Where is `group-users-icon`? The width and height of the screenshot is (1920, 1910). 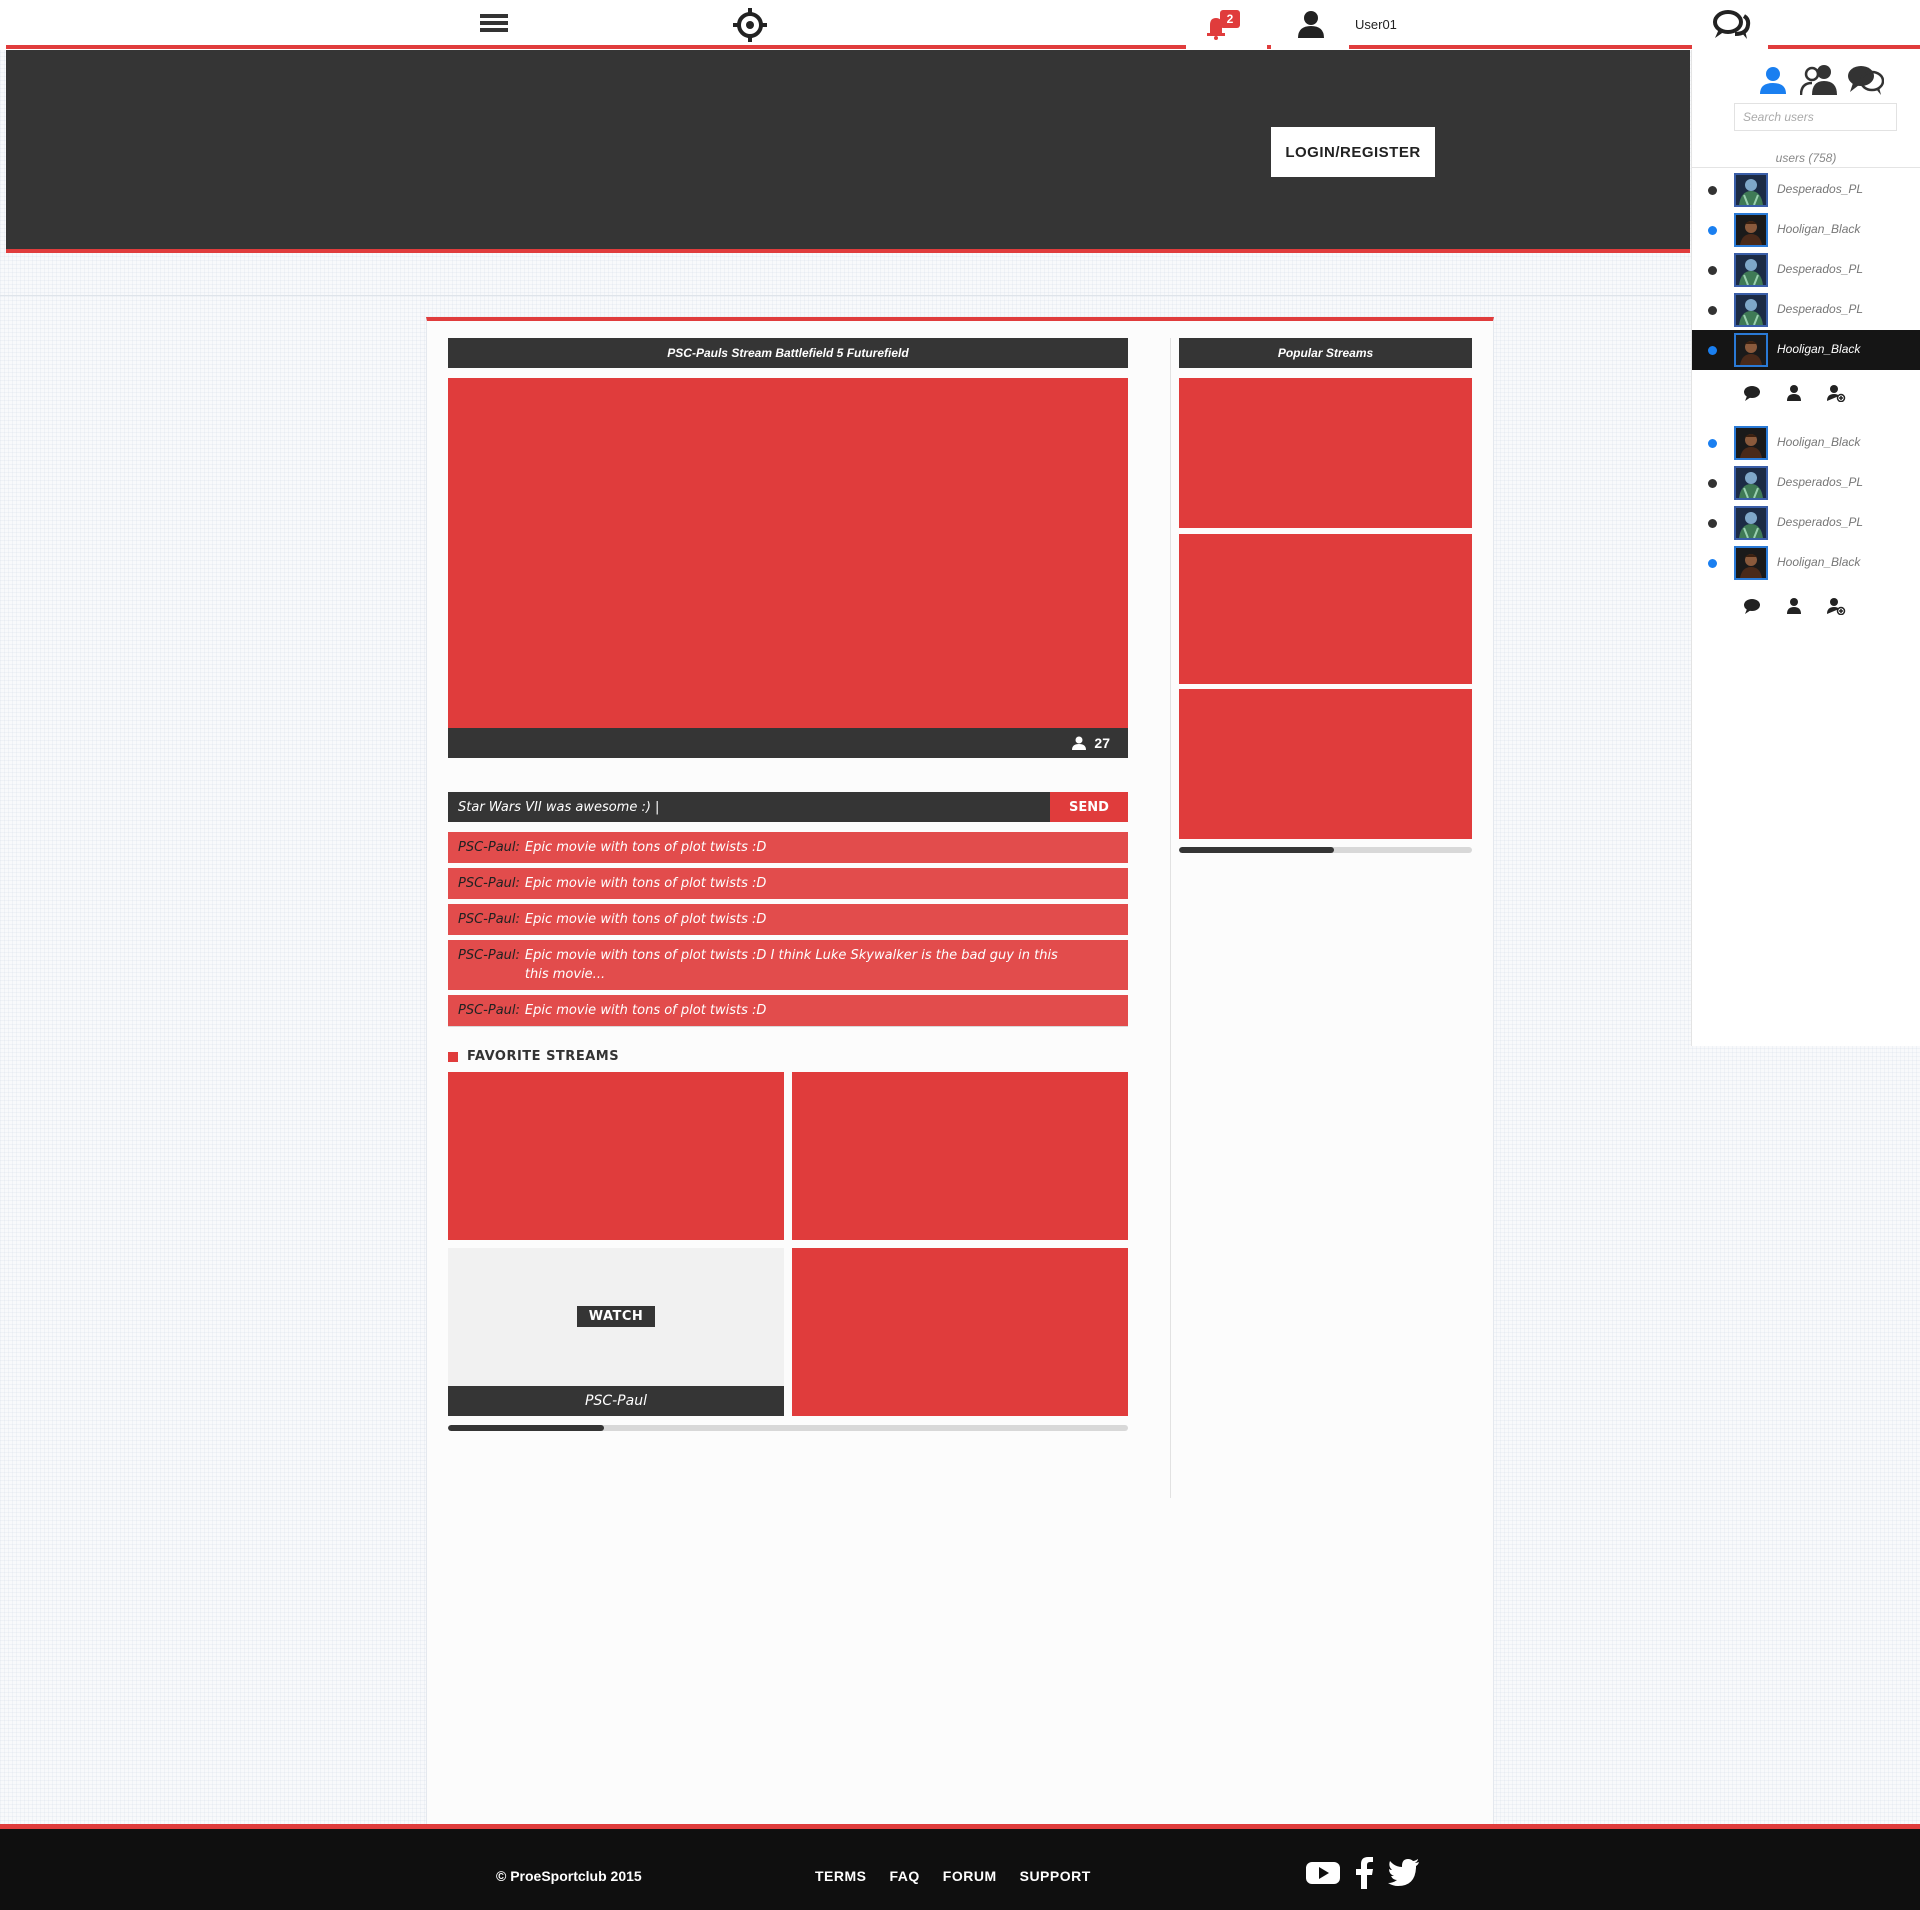 group-users-icon is located at coordinates (1819, 80).